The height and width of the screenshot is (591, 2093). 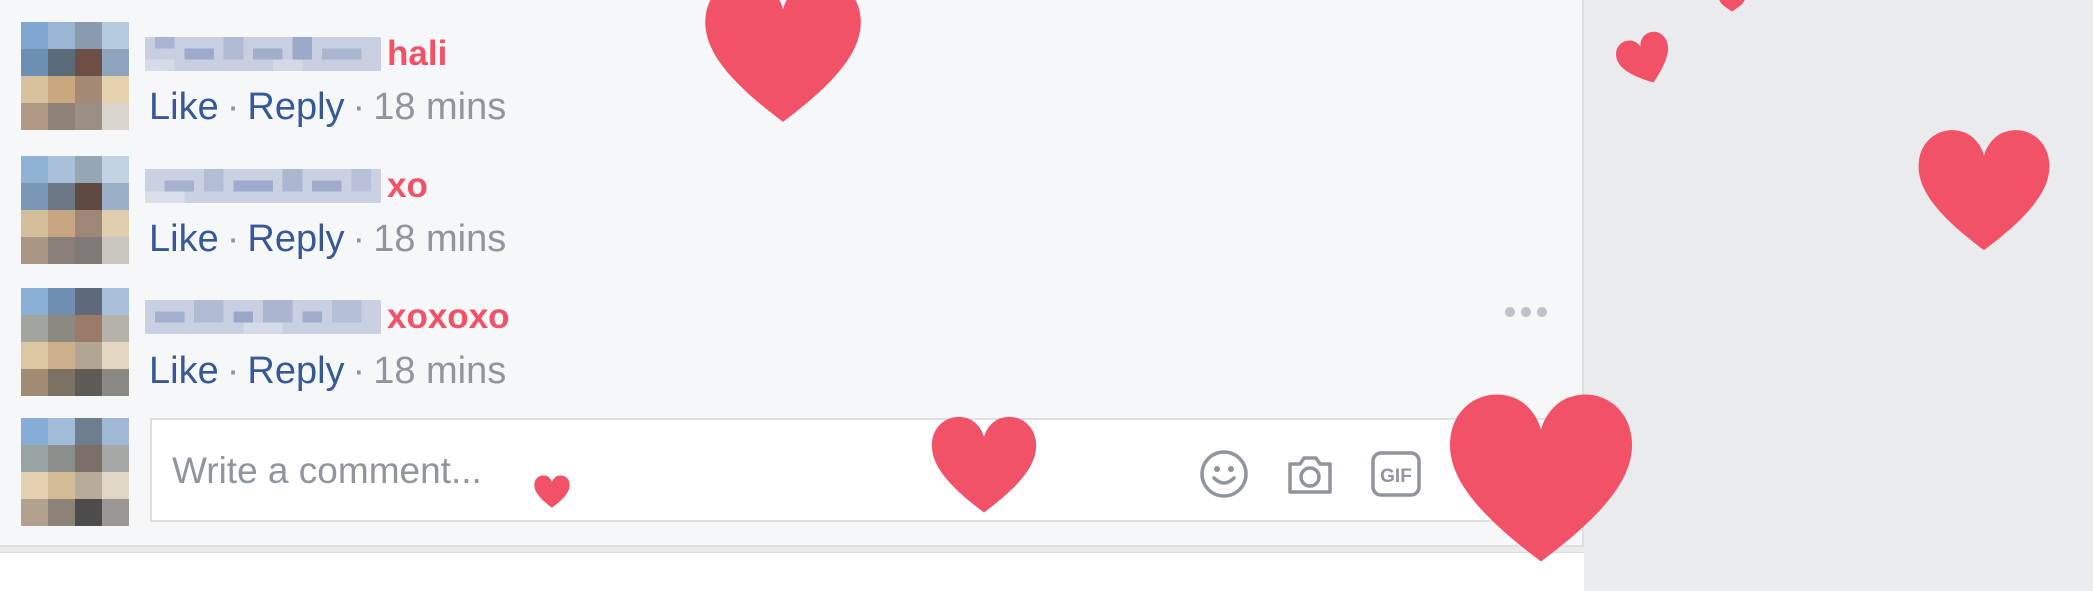 What do you see at coordinates (849, 470) in the screenshot?
I see `comment-composer: GIF` at bounding box center [849, 470].